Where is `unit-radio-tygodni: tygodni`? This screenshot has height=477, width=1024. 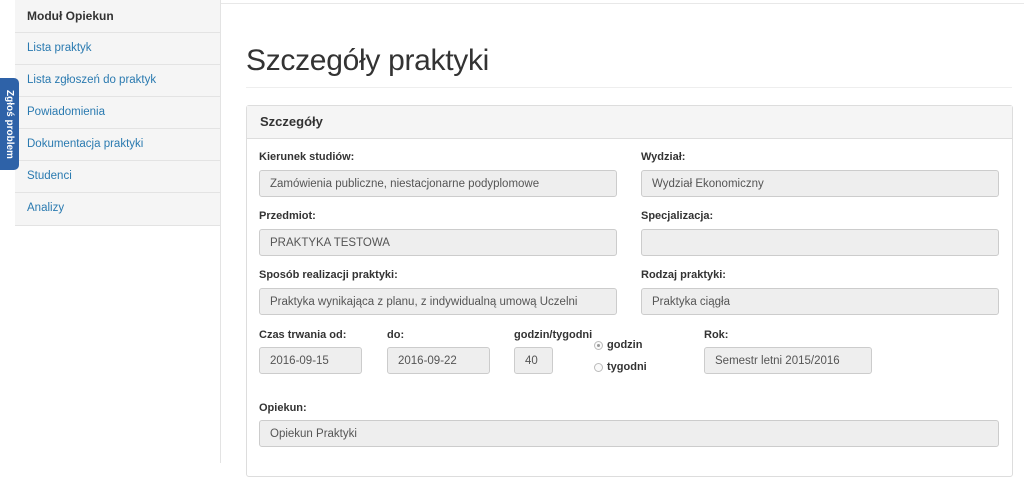 unit-radio-tygodni: tygodni is located at coordinates (620, 367).